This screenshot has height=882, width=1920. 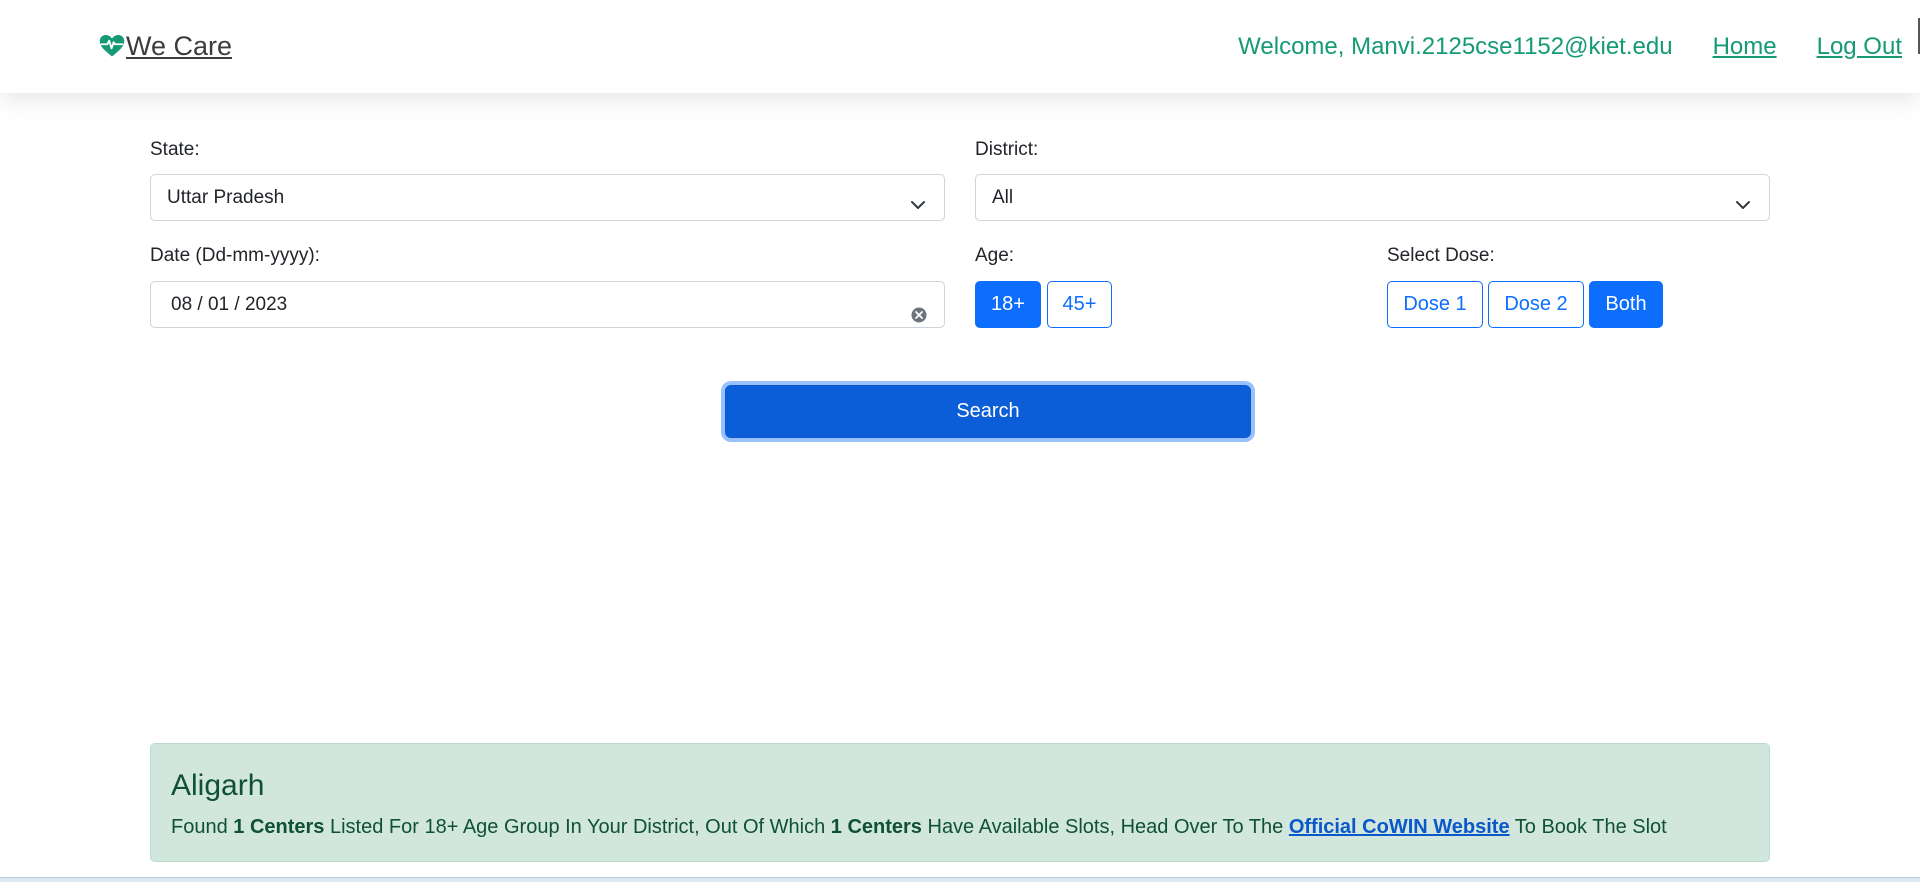 I want to click on state-select: Uttar Pradesh, so click(x=547, y=197).